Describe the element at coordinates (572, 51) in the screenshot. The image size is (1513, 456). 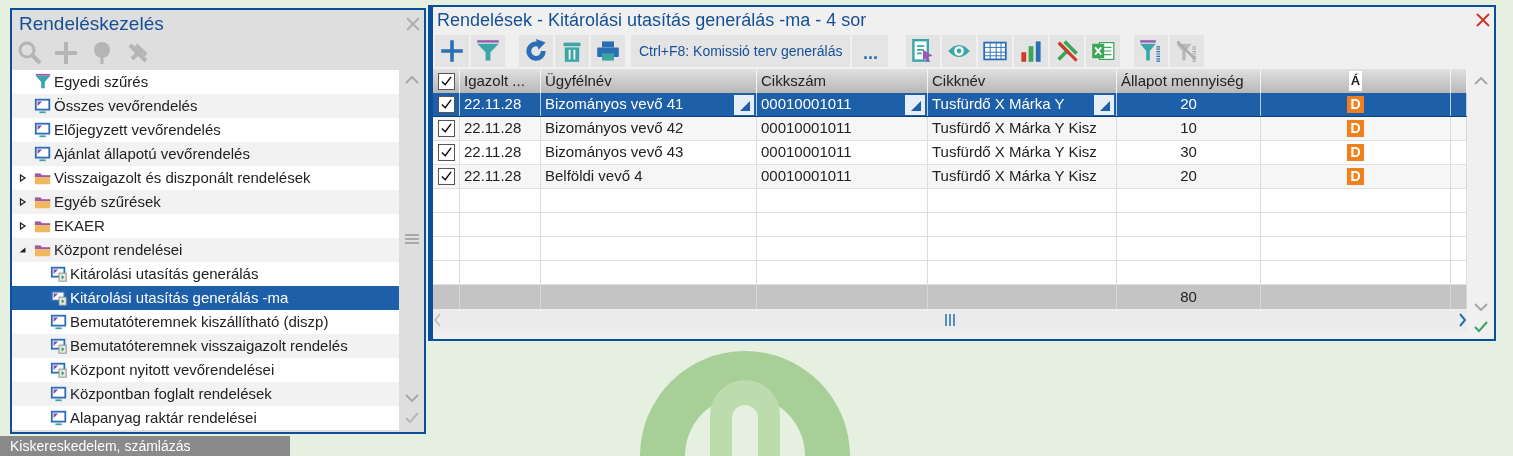
I see `delete-button` at that location.